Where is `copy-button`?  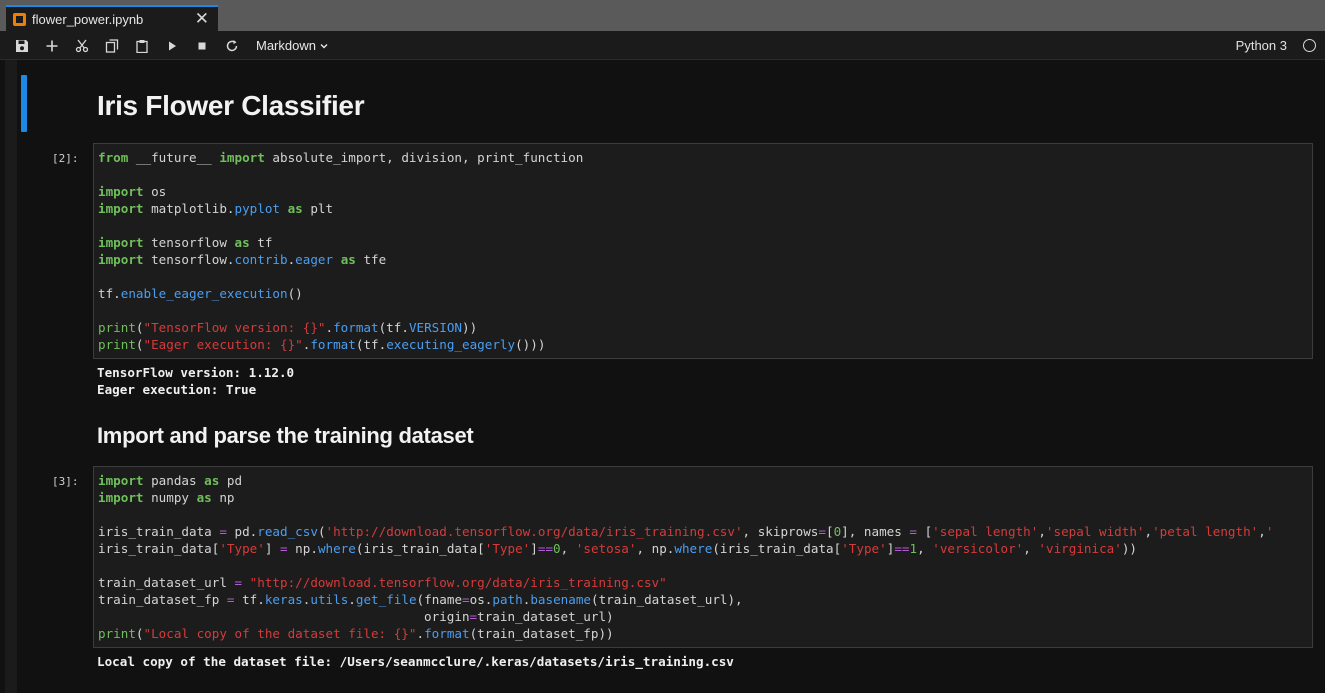 copy-button is located at coordinates (112, 46).